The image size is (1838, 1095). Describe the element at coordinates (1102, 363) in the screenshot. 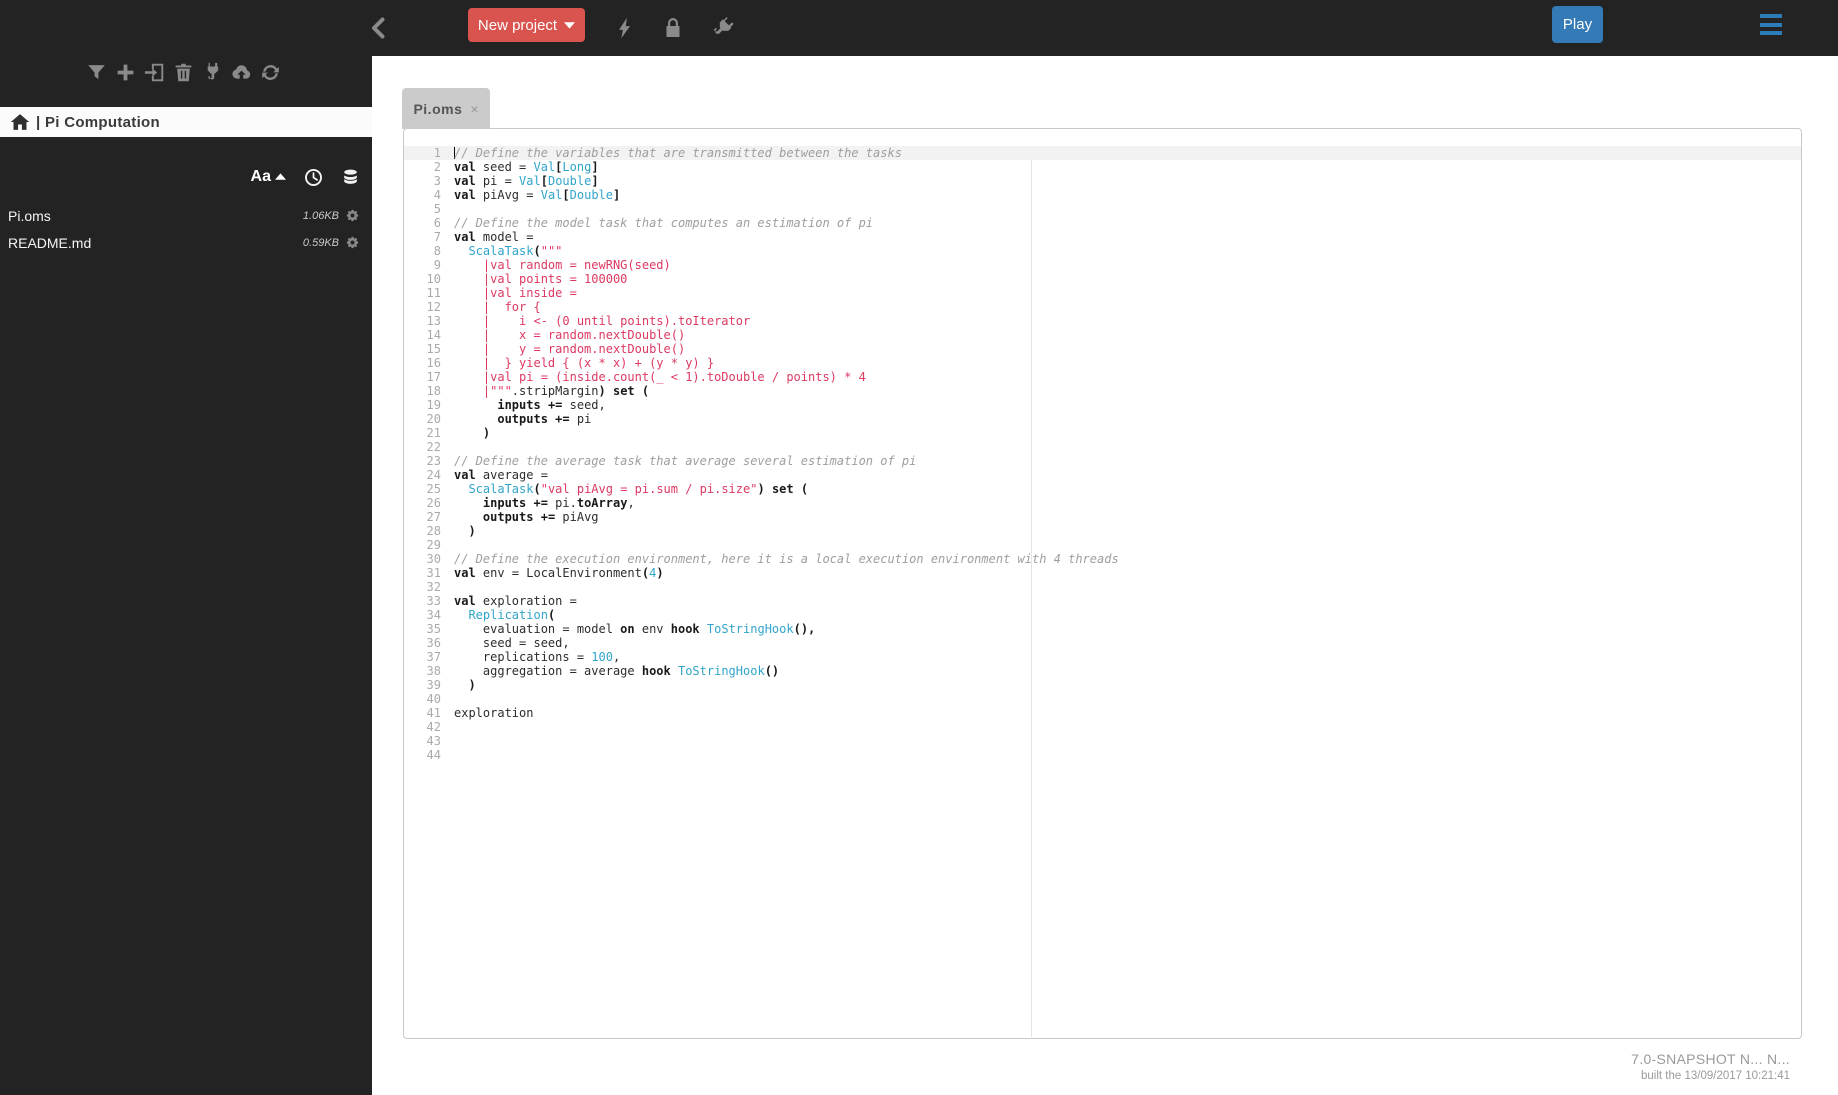

I see `code-line: 16 | } yield { (x * x) + (y * y) }` at that location.